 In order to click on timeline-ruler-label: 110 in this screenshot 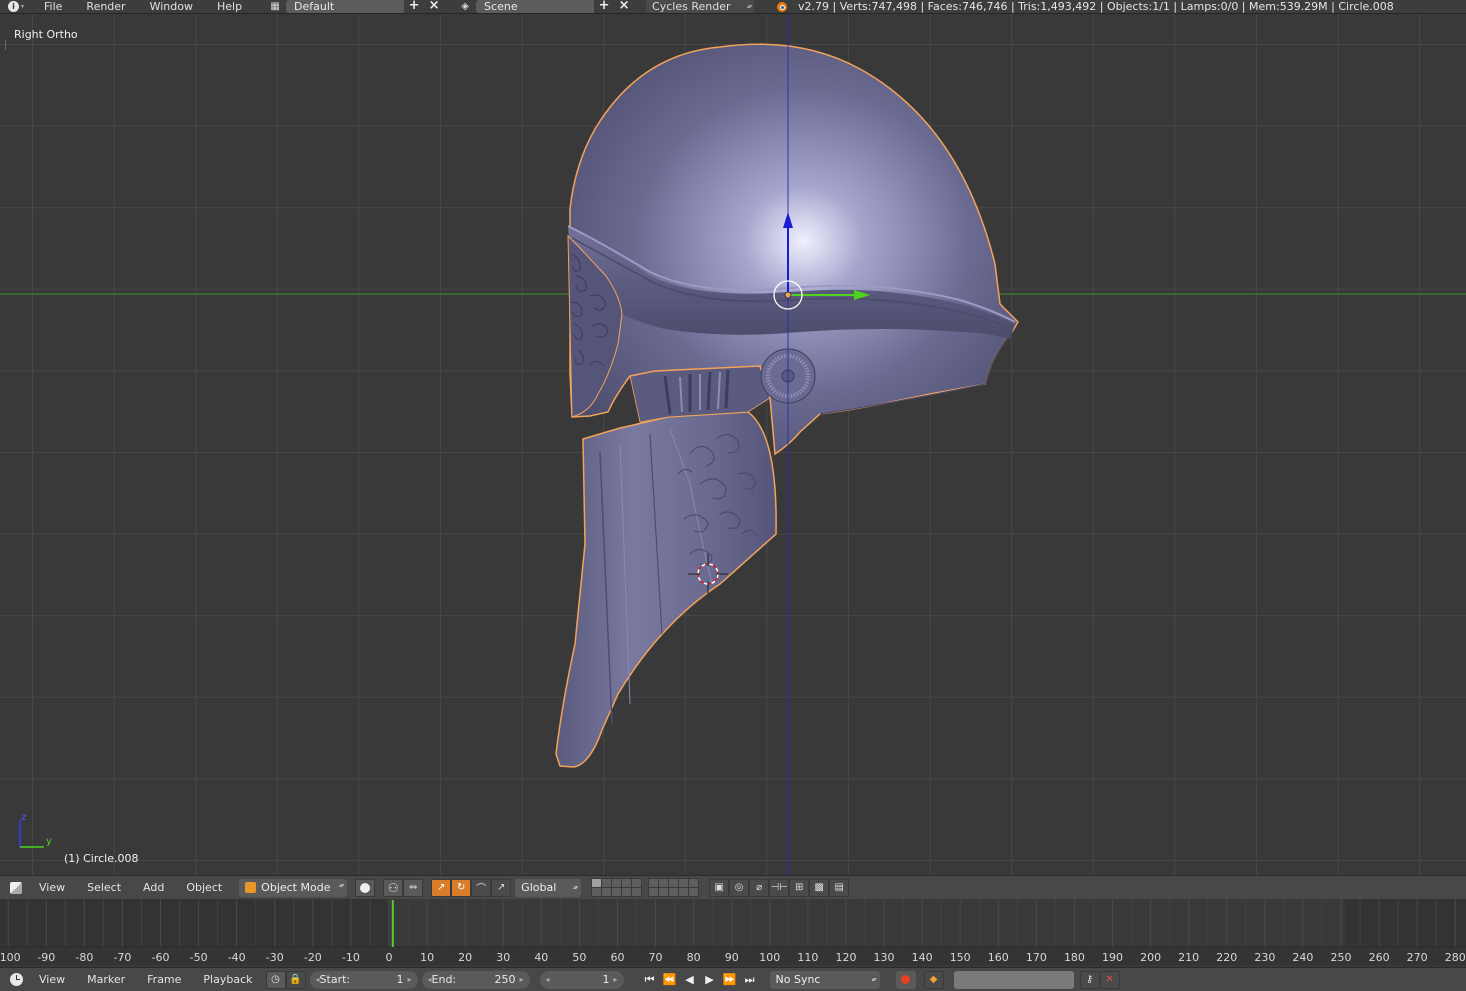, I will do `click(807, 957)`.